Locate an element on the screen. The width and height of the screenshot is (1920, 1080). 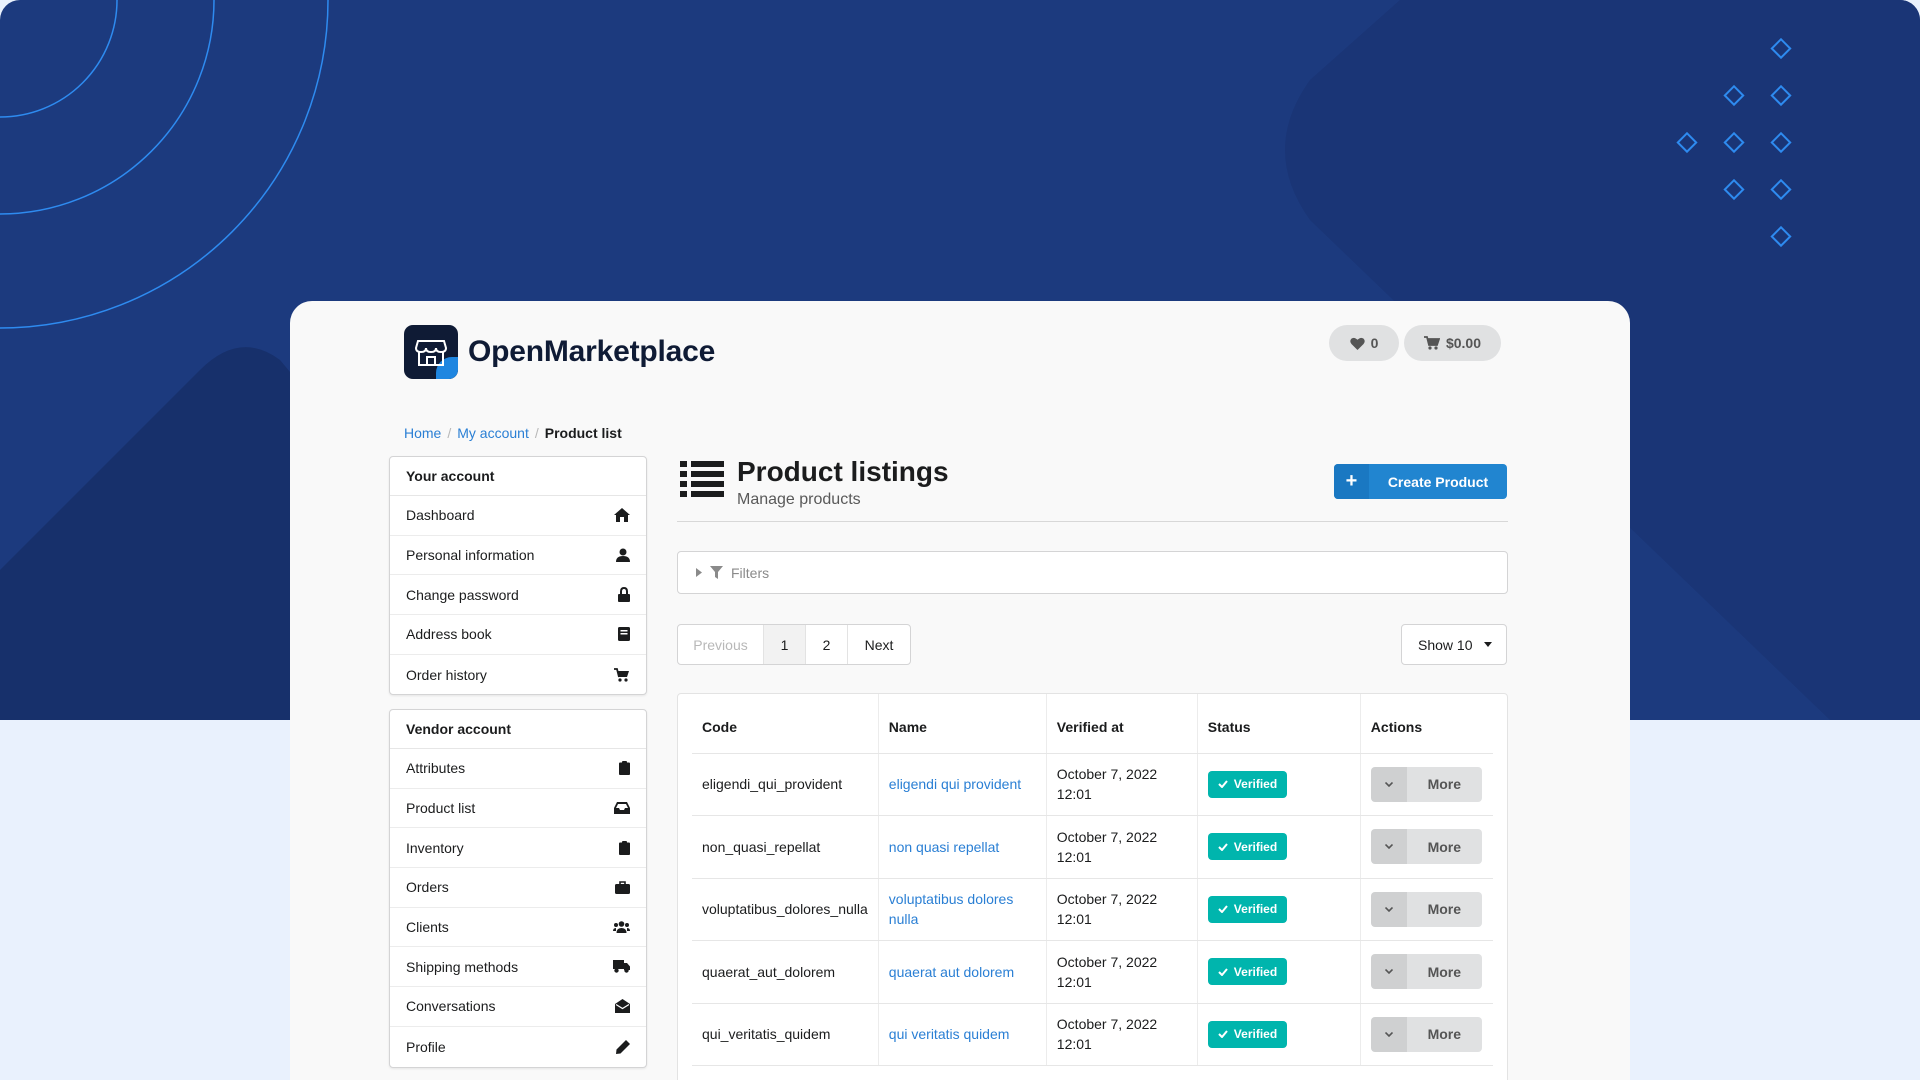
column-header-status: Status is located at coordinates (1278, 724).